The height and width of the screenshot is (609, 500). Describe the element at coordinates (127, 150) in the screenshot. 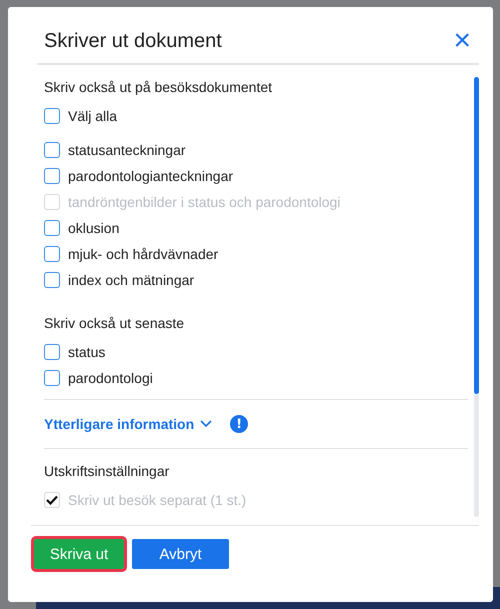

I see `checkbox-label: statusanteckningar` at that location.